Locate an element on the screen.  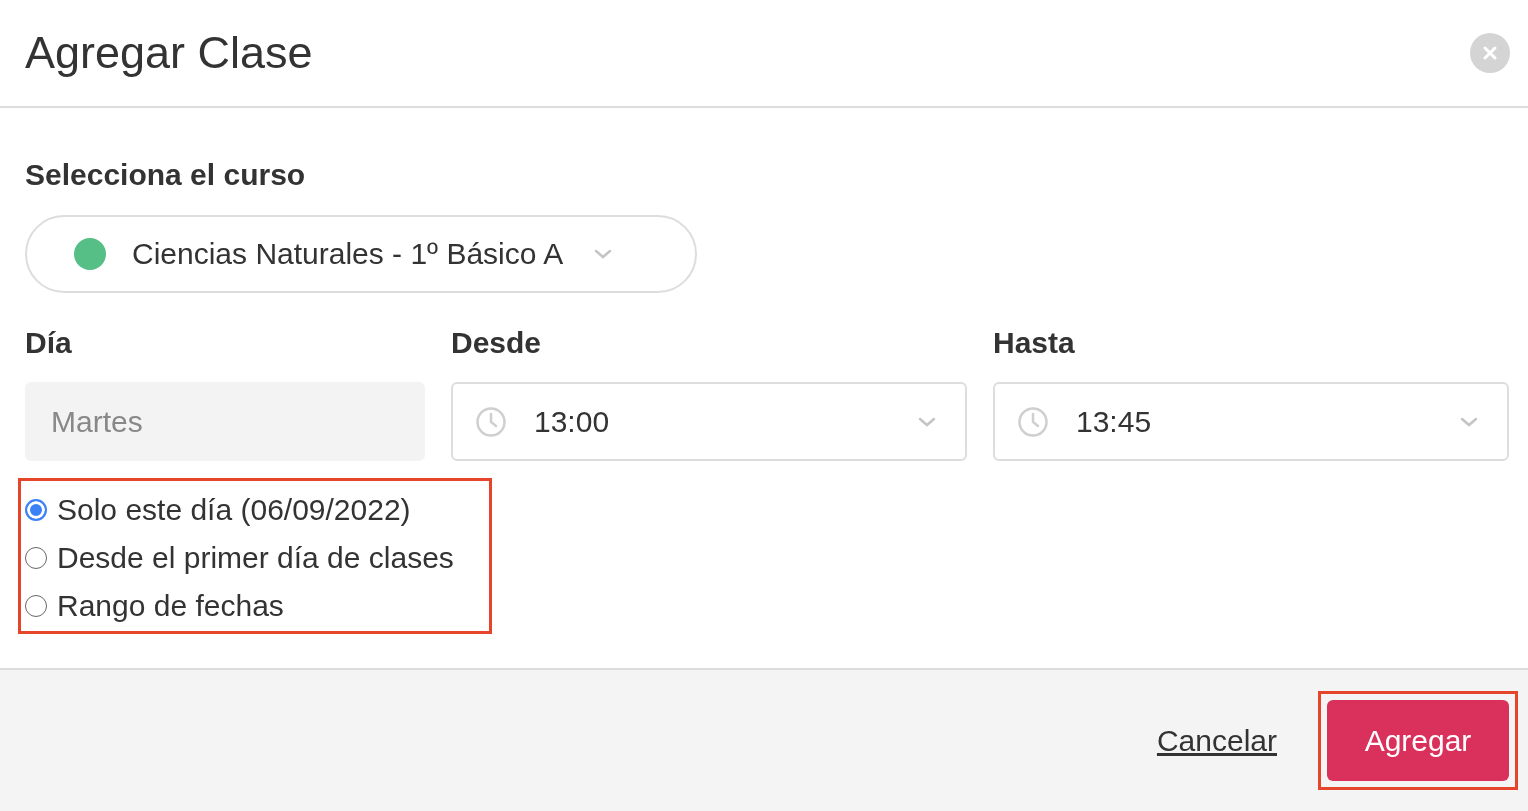
field-value: 13:00 is located at coordinates (572, 421).